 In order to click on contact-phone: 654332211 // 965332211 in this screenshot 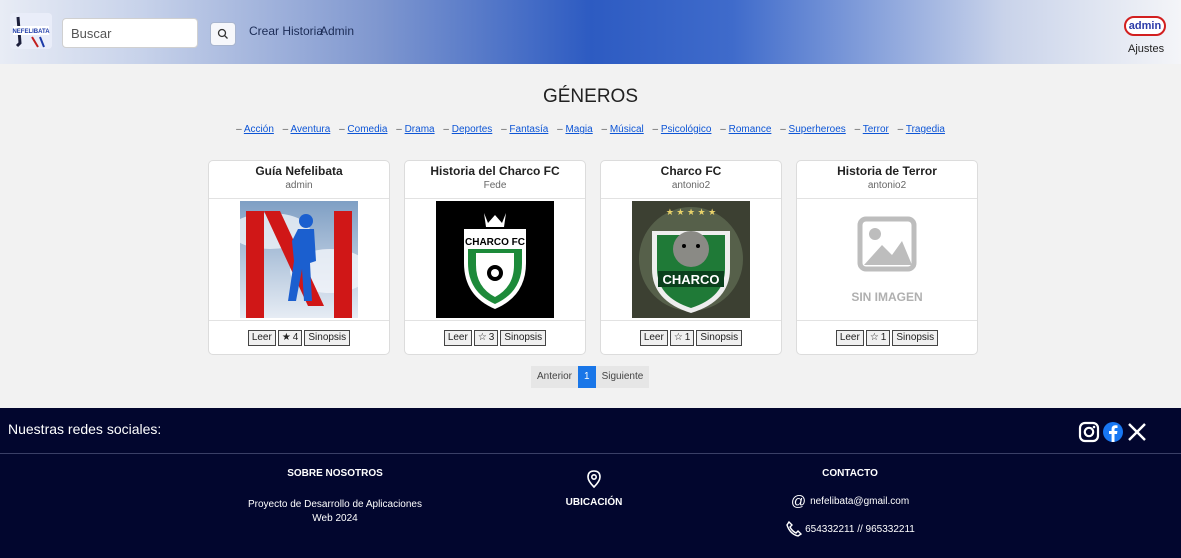, I will do `click(860, 529)`.